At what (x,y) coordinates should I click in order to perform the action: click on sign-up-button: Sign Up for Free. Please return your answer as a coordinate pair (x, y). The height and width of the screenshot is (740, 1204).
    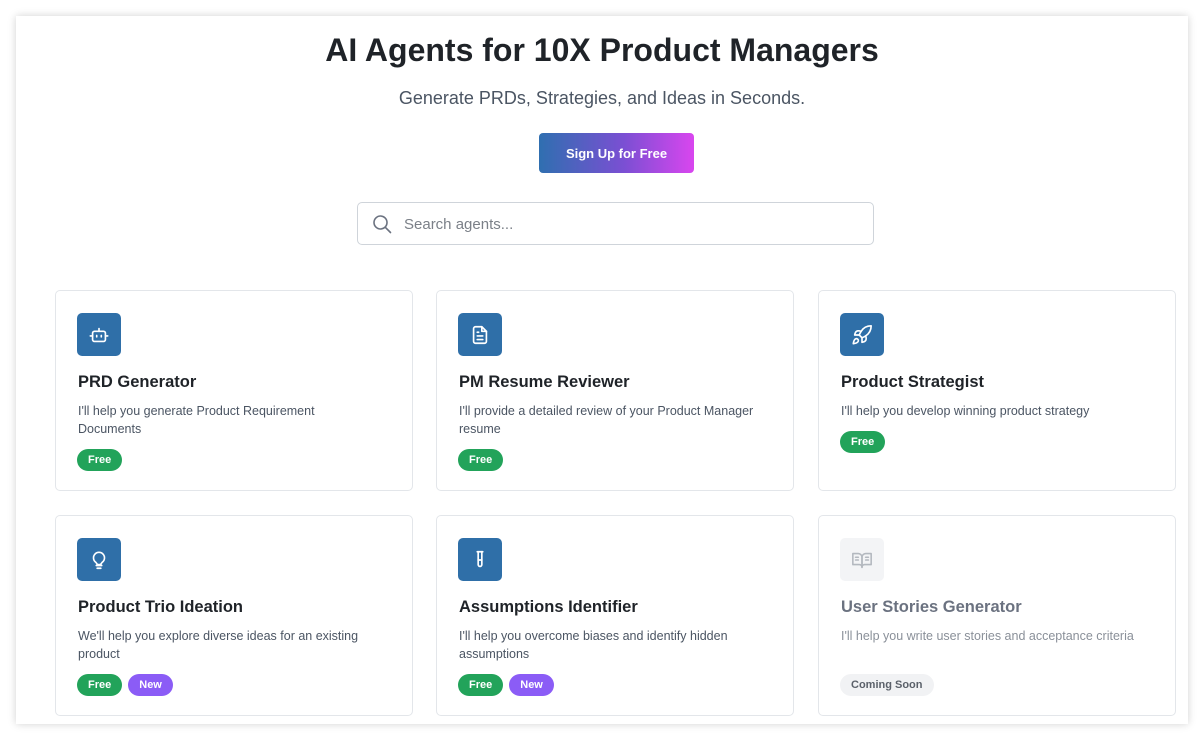
    Looking at the image, I should click on (616, 153).